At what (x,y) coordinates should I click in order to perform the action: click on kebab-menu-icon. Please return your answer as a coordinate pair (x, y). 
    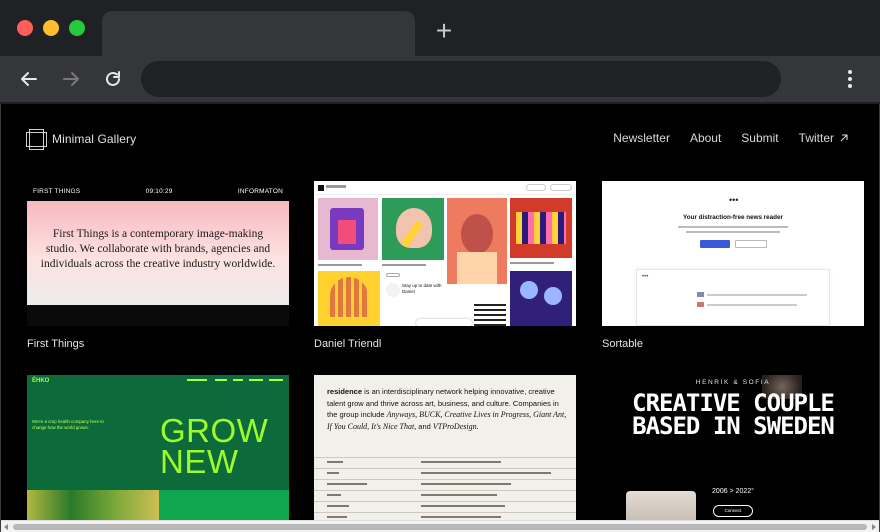
    Looking at the image, I should click on (850, 79).